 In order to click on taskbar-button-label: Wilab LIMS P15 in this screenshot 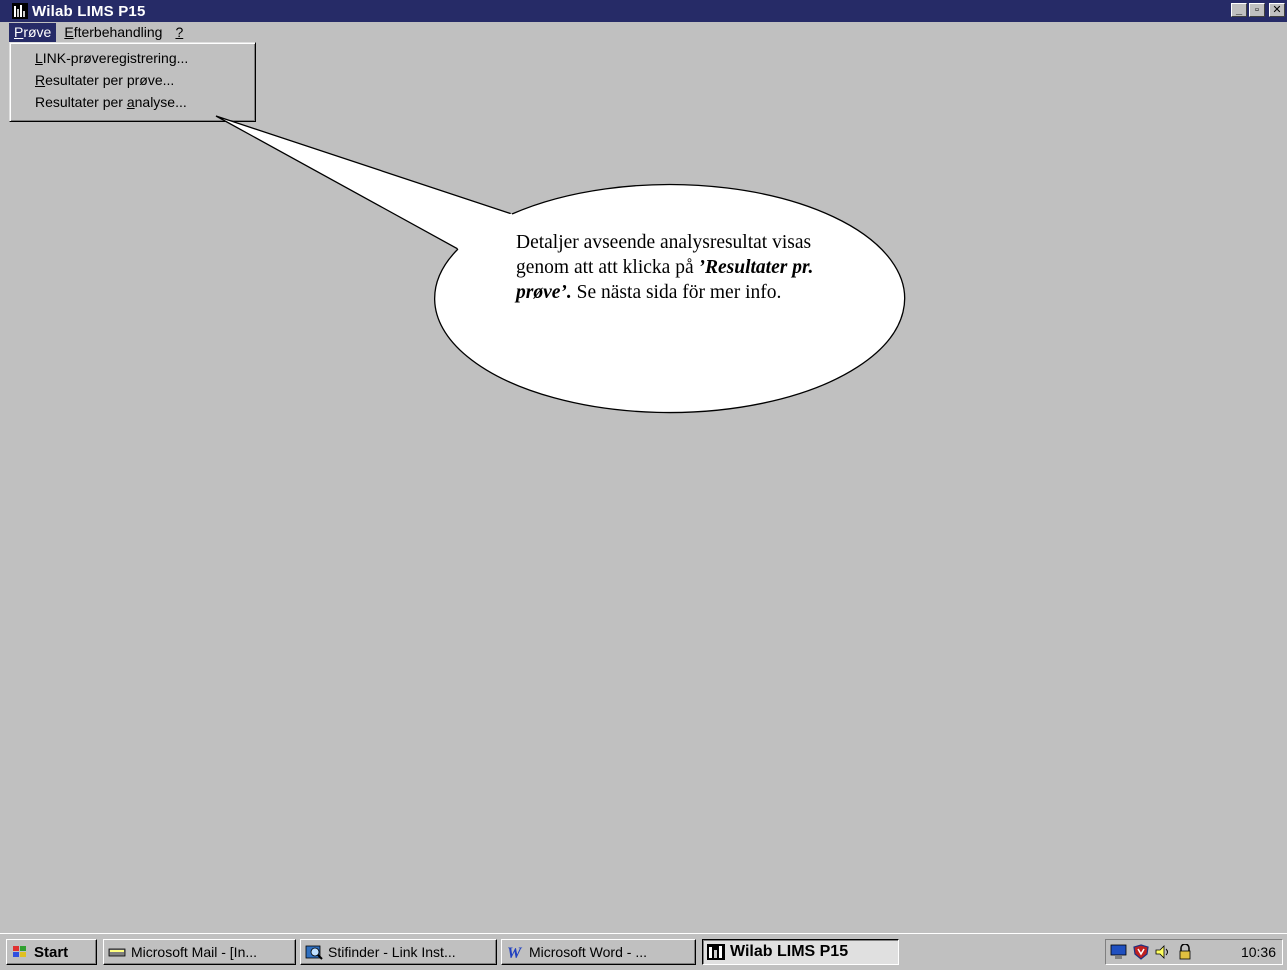, I will do `click(789, 951)`.